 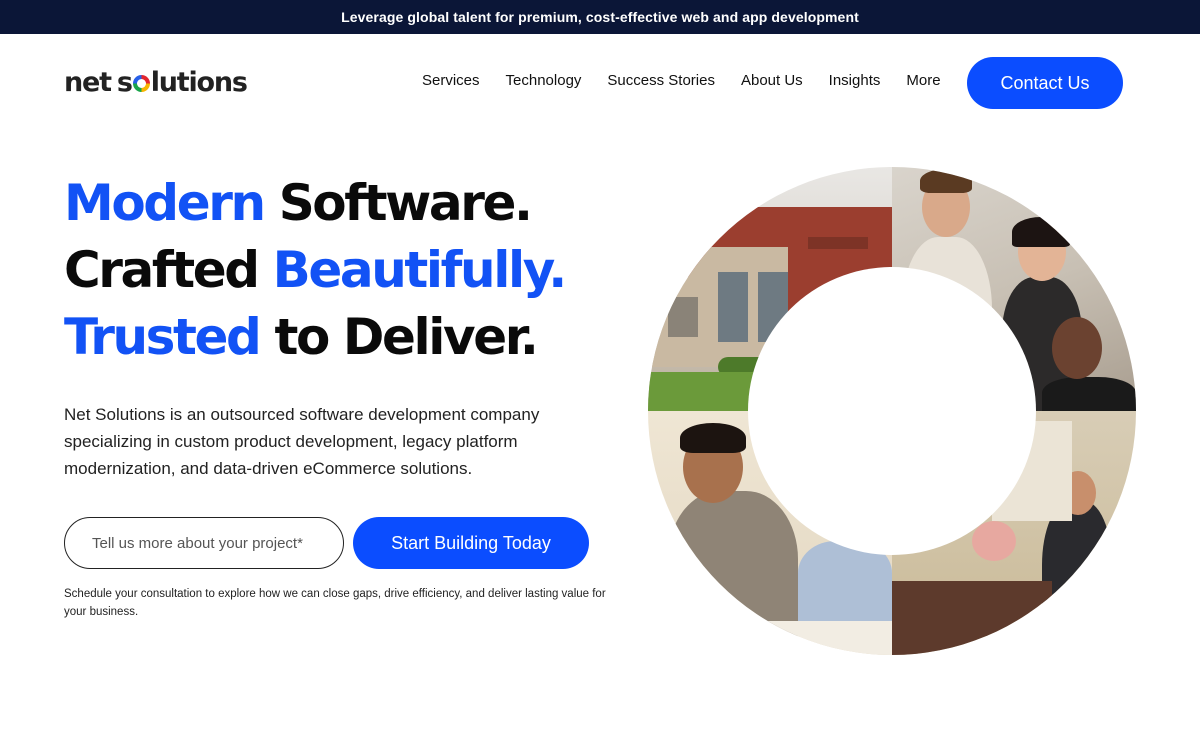 What do you see at coordinates (406, 337) in the screenshot?
I see `headline-word-to-deliver: to Deliver.` at bounding box center [406, 337].